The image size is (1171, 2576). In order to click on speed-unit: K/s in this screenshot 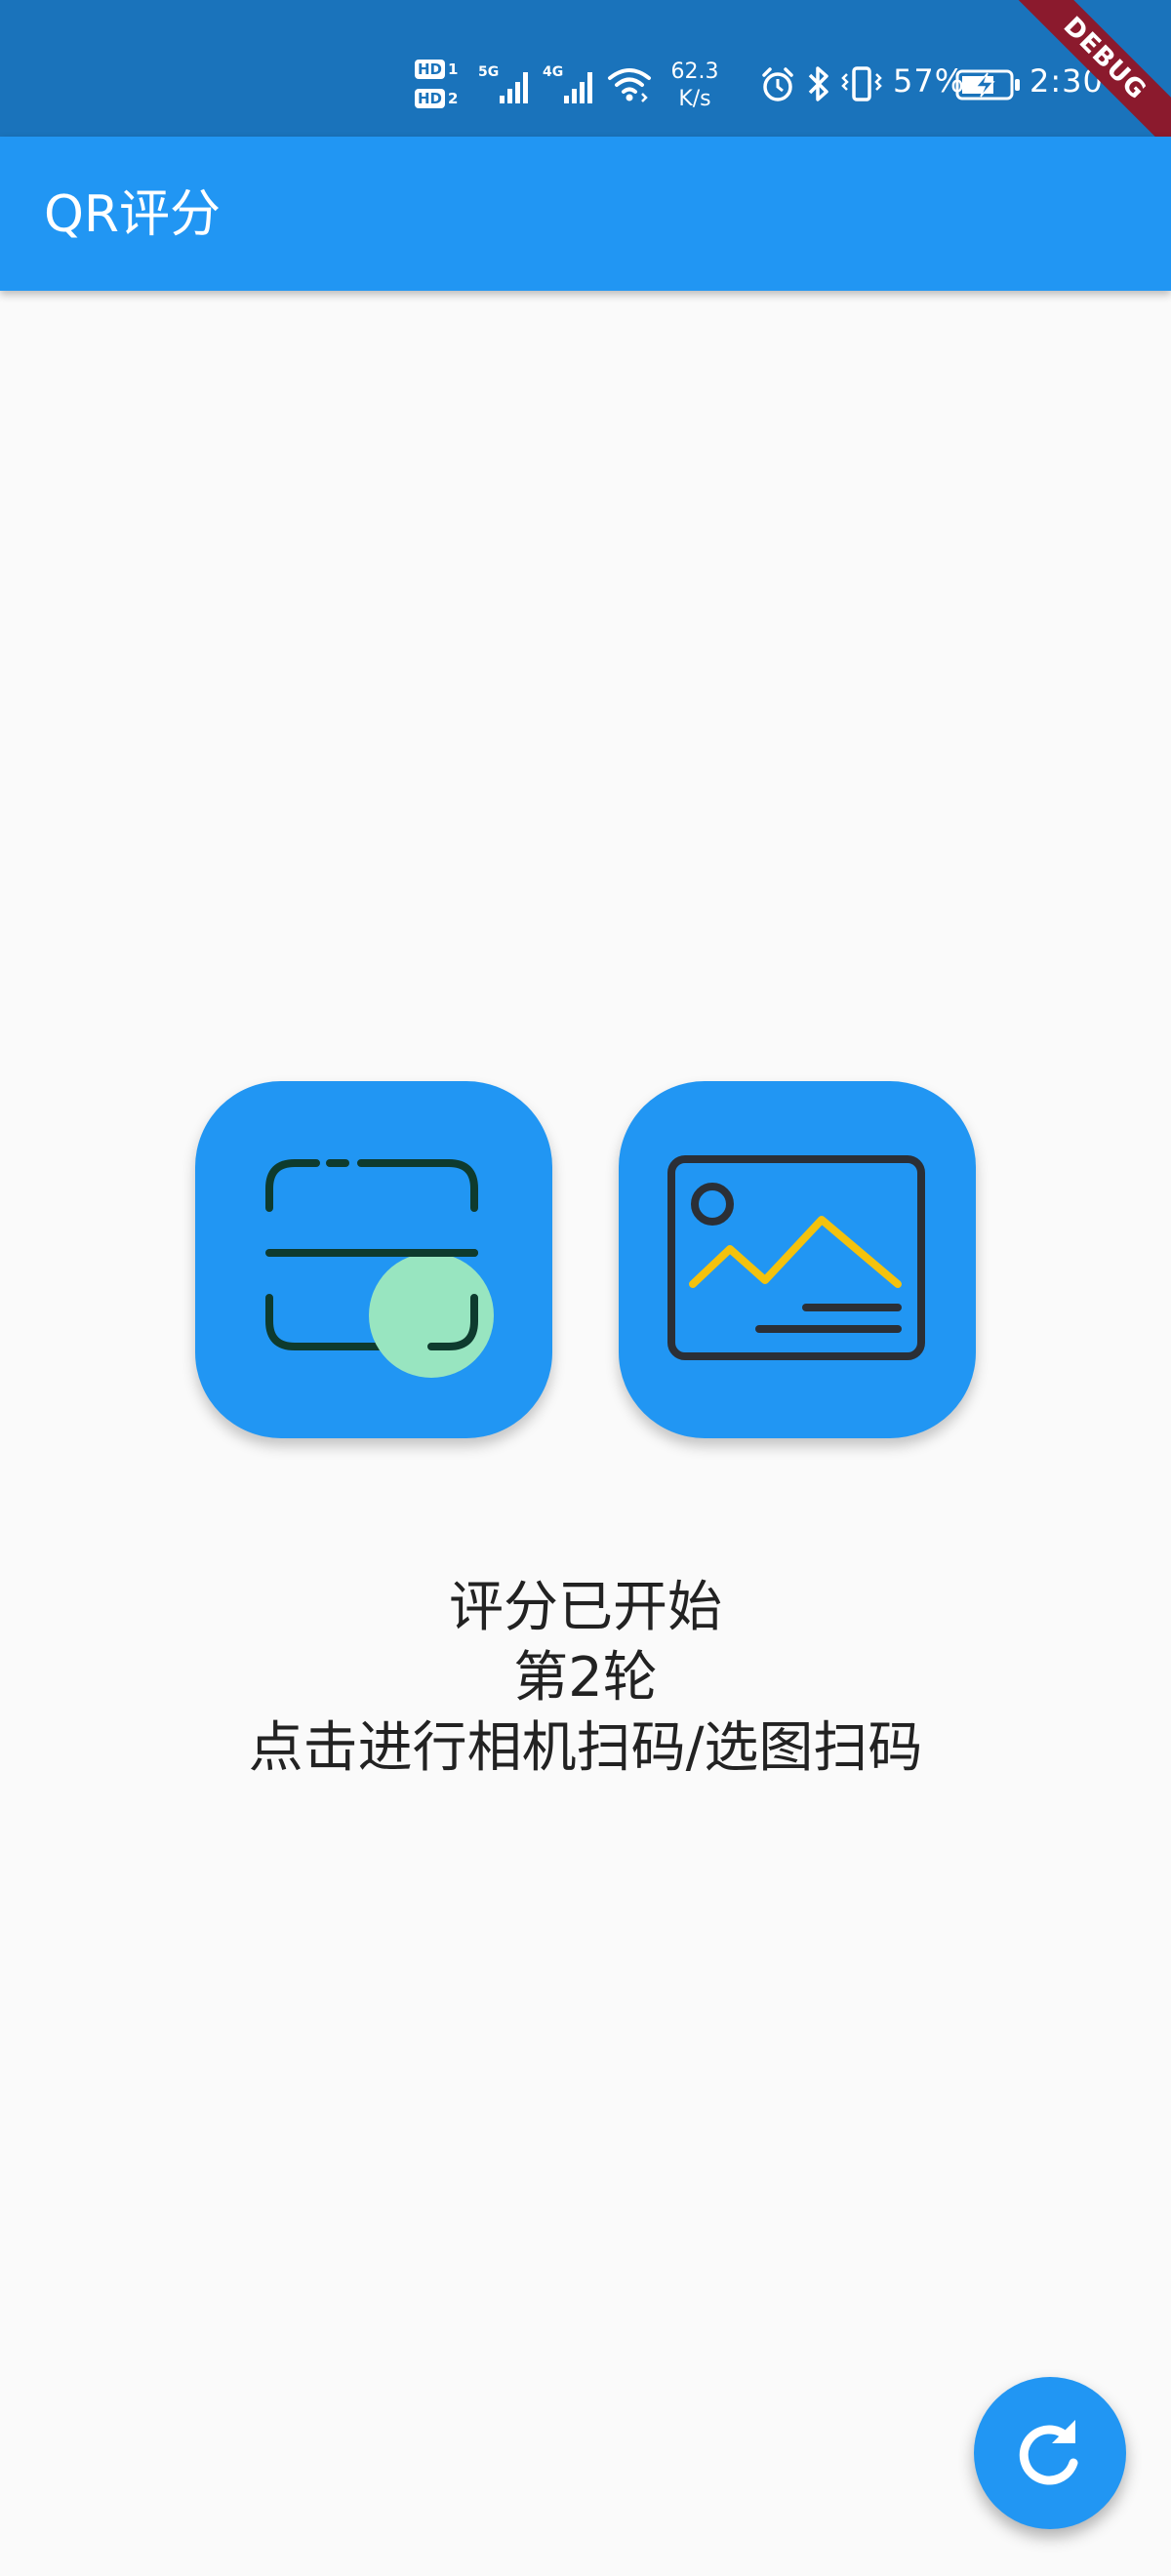, I will do `click(694, 99)`.